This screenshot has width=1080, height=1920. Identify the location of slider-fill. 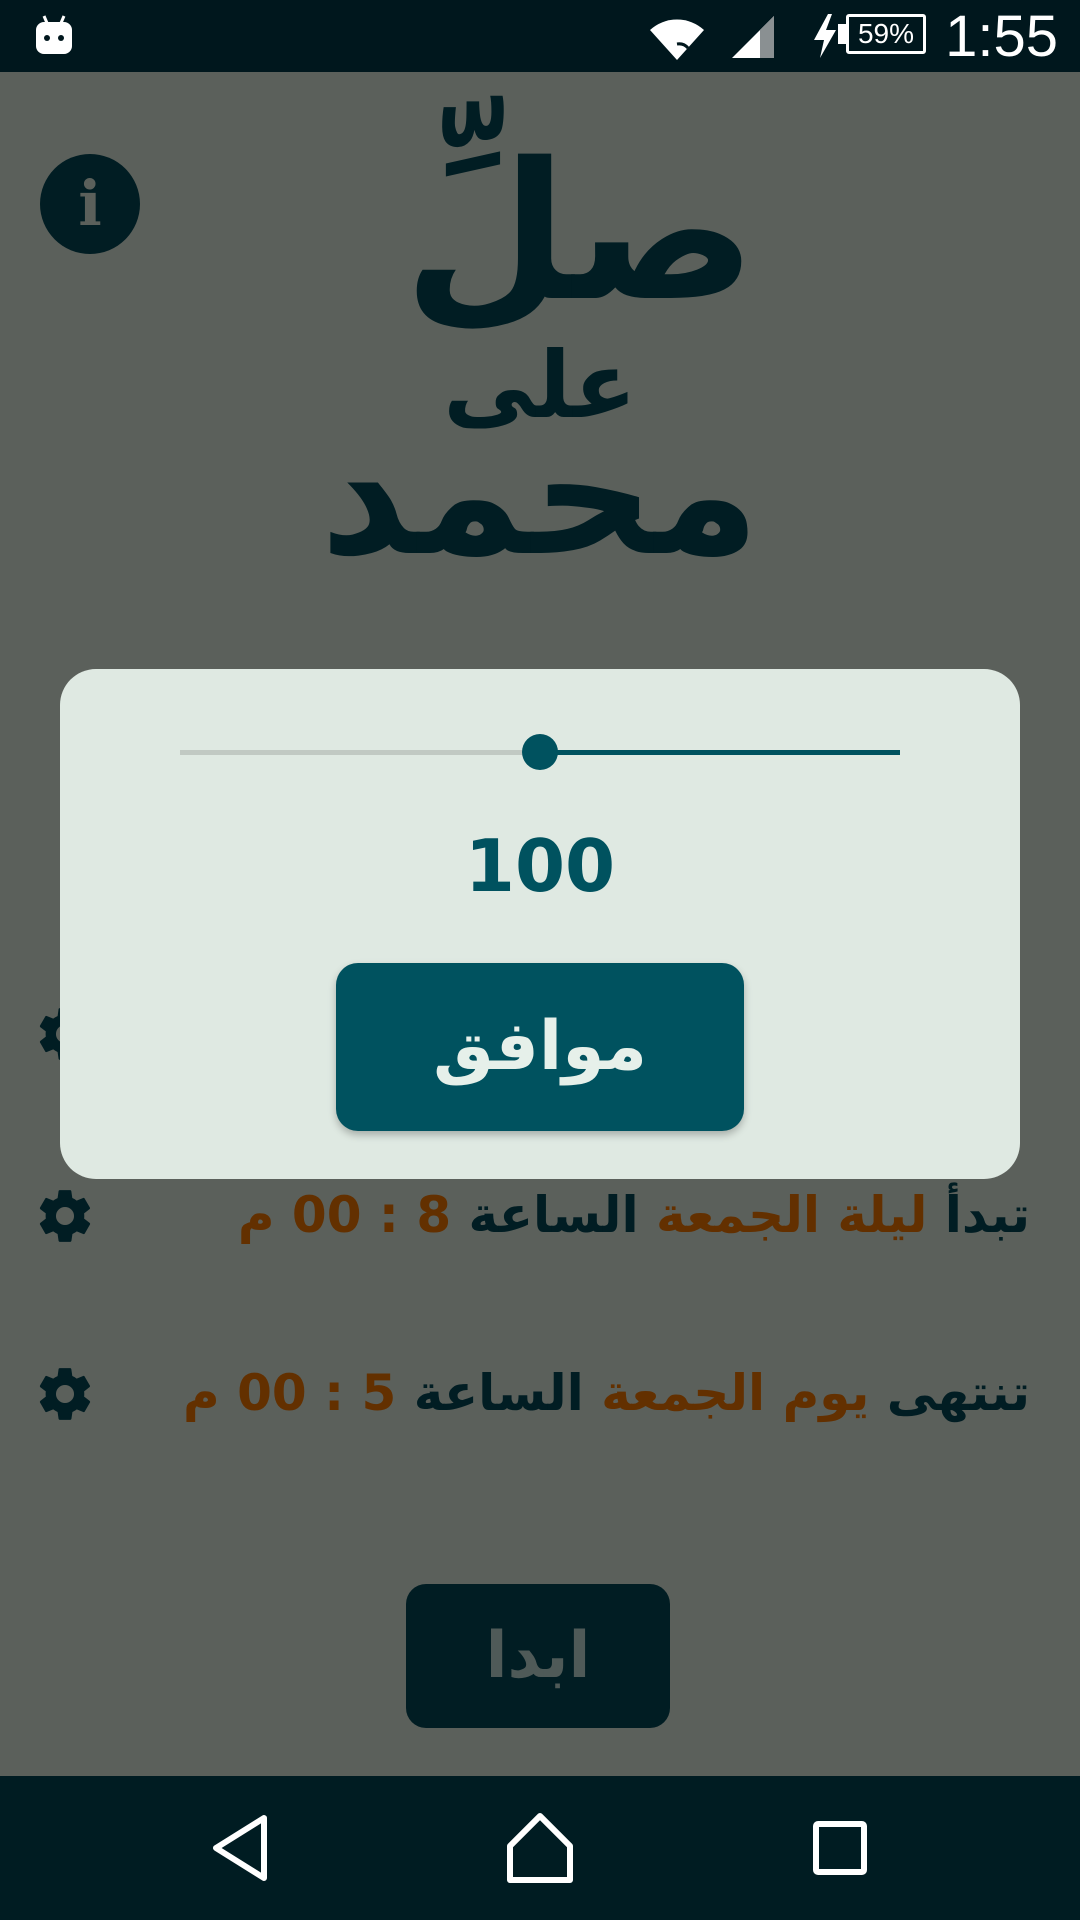
(720, 752).